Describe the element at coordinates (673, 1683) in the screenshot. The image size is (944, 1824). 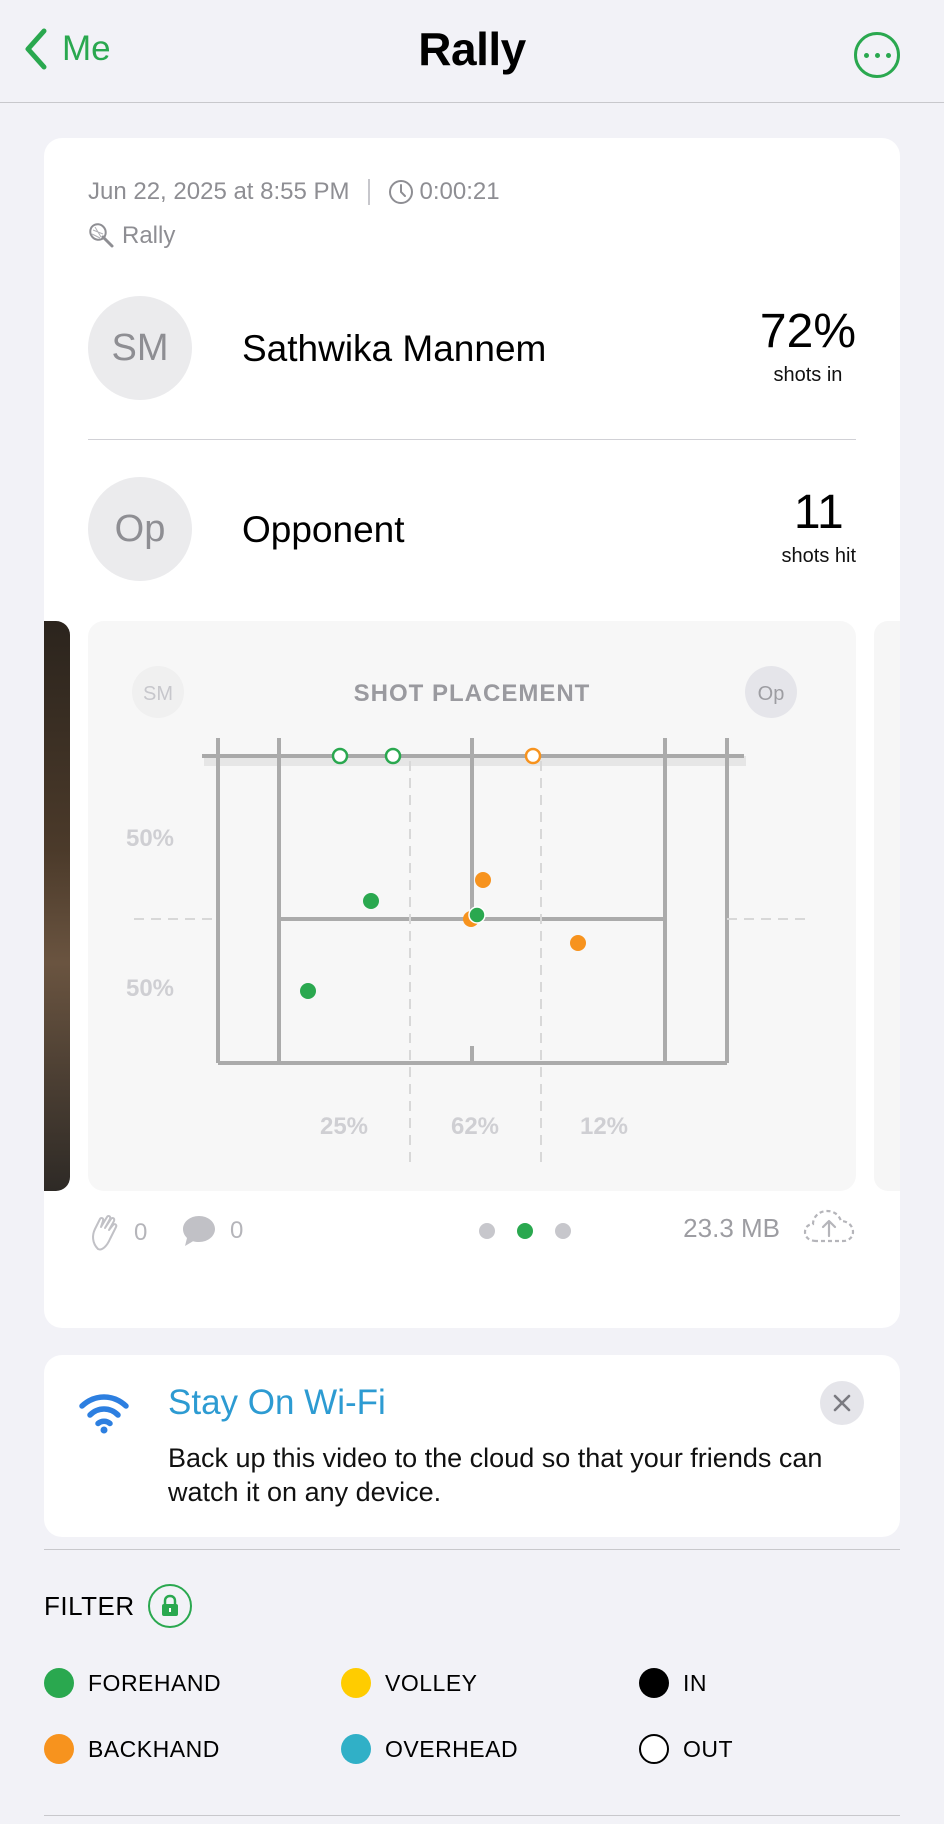
I see `filter-in: IN` at that location.